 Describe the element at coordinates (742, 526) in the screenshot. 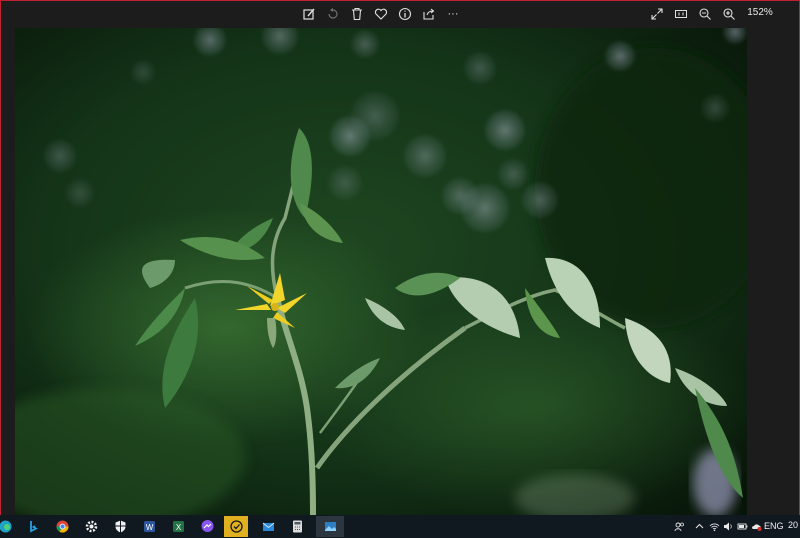

I see `battery-icon` at that location.